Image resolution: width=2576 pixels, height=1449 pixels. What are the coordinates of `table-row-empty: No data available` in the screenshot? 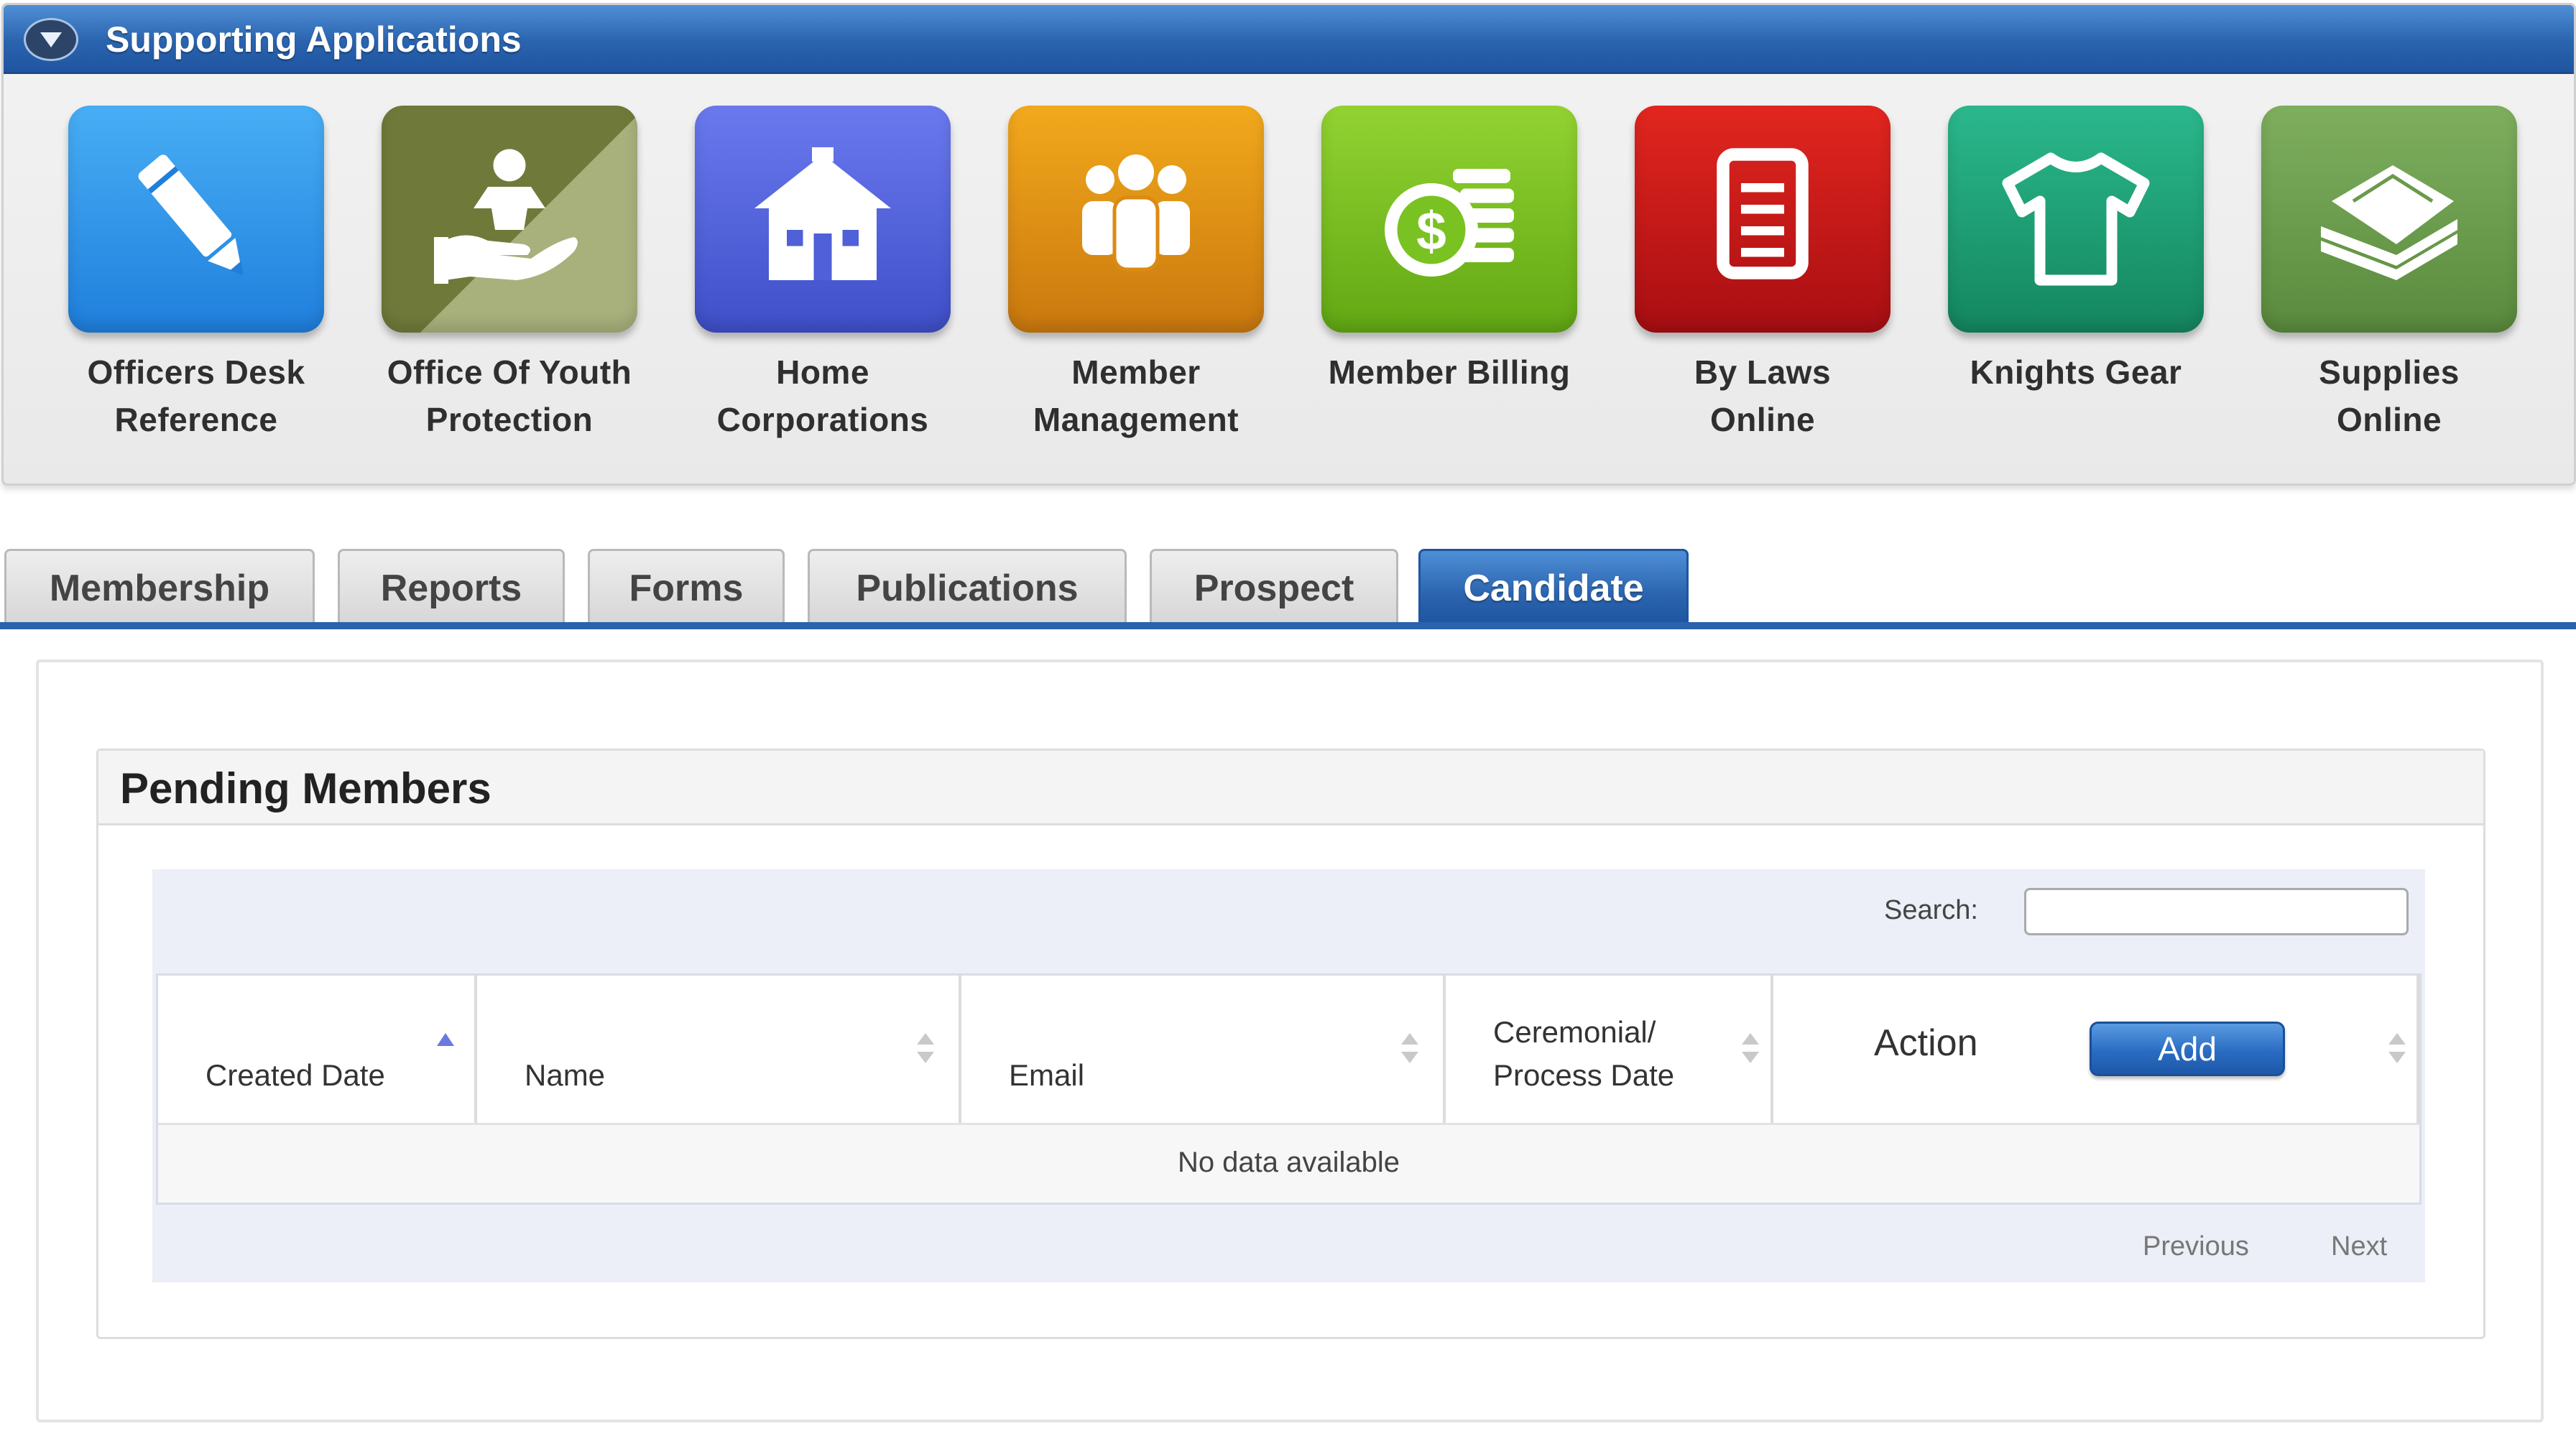 It's located at (1289, 1163).